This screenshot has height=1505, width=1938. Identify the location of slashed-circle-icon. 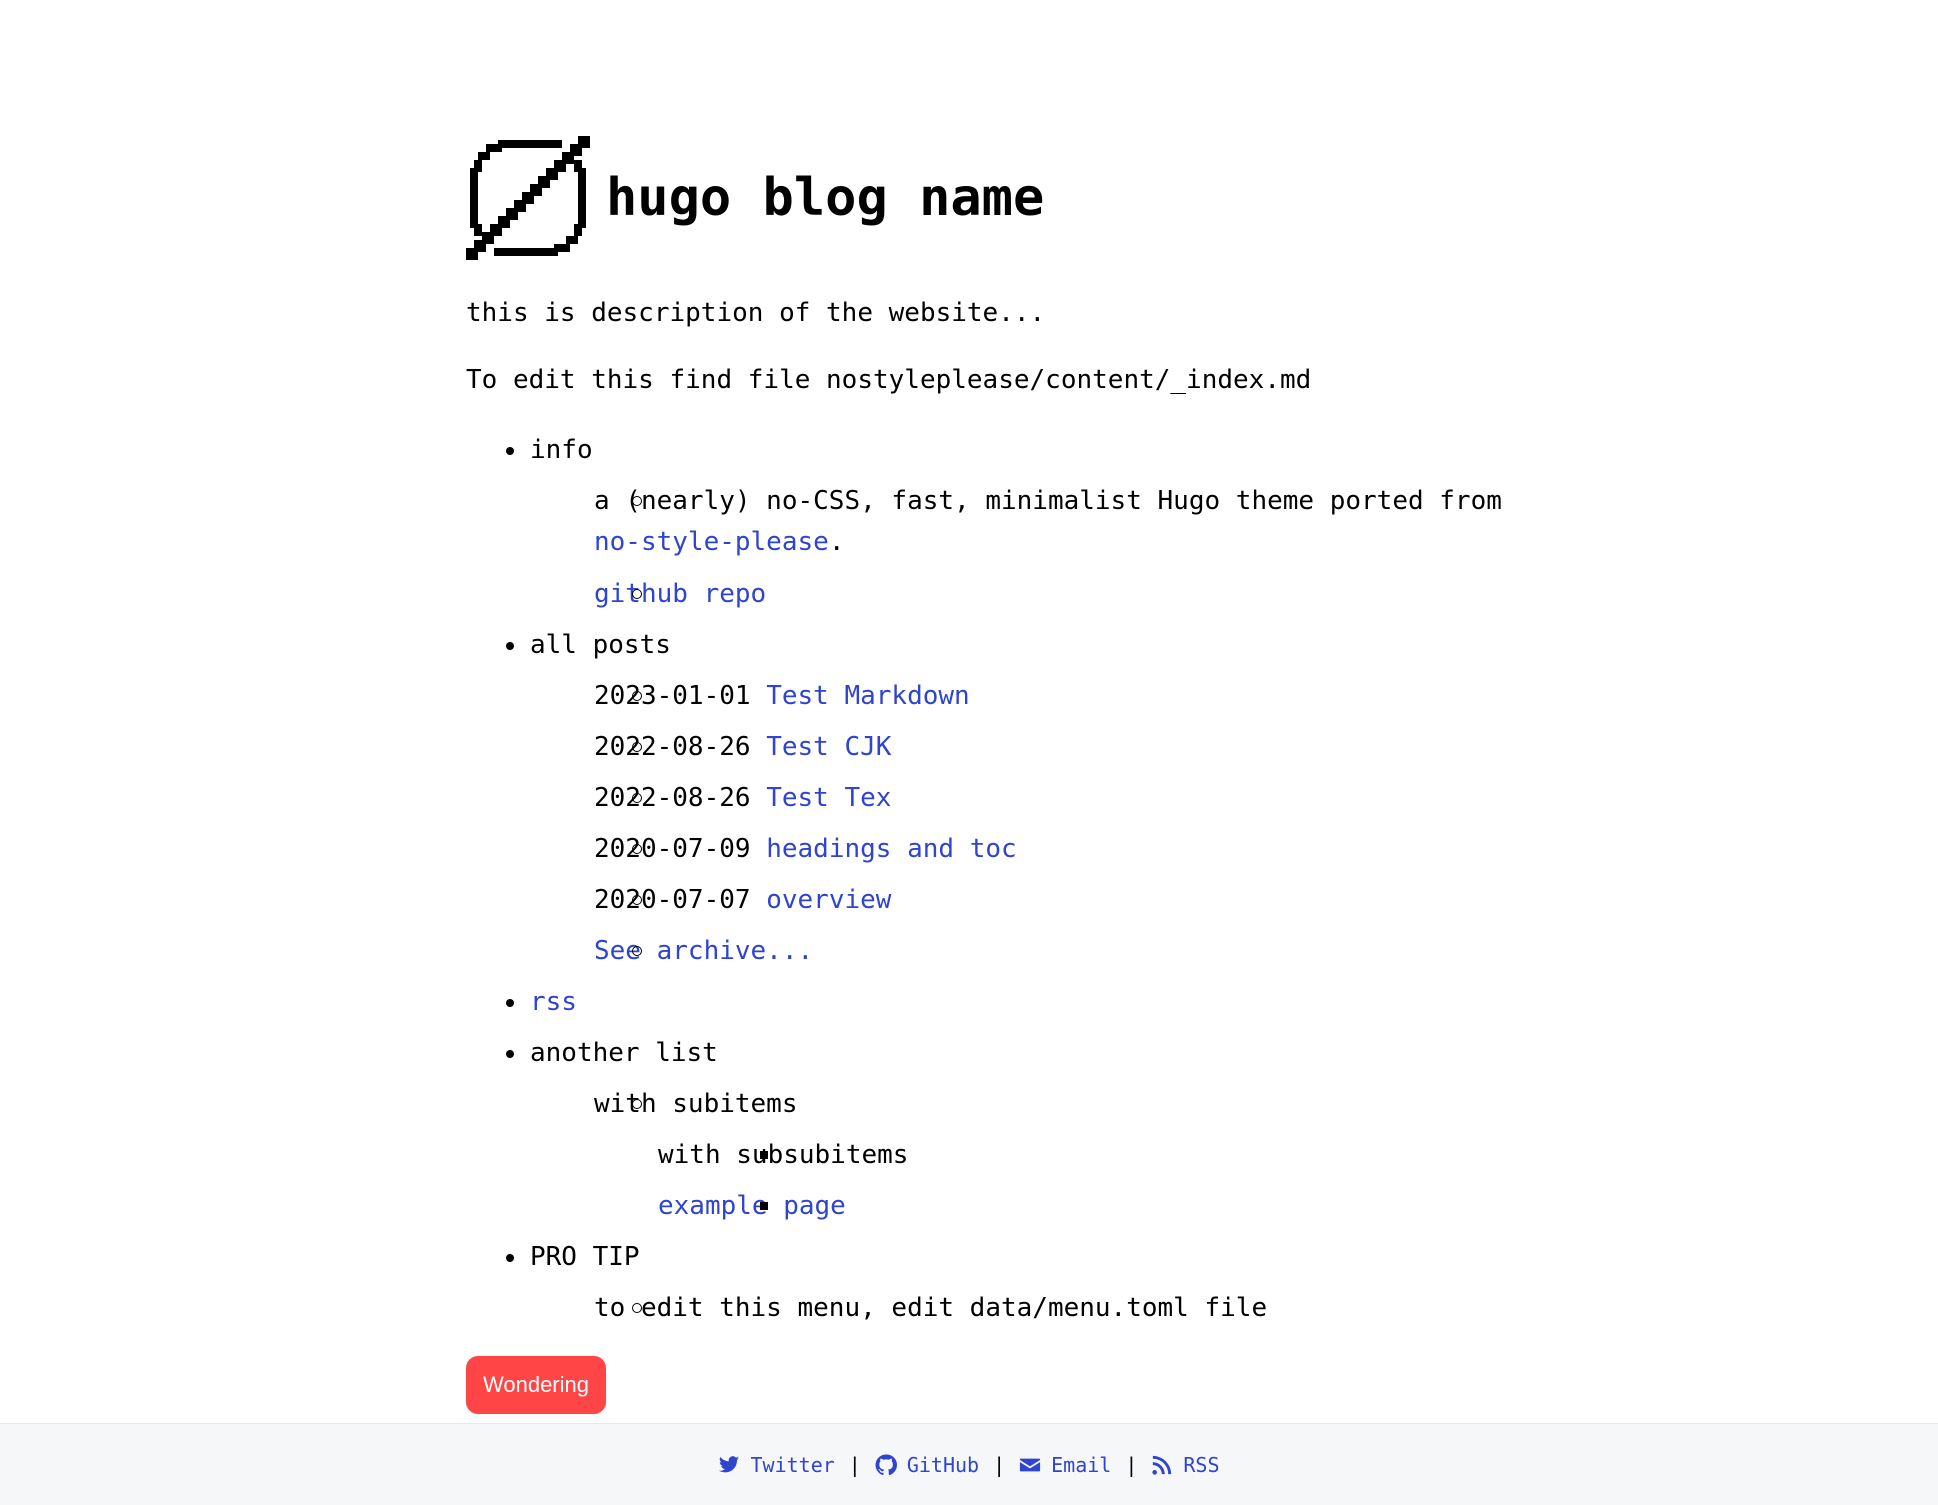
(528, 198).